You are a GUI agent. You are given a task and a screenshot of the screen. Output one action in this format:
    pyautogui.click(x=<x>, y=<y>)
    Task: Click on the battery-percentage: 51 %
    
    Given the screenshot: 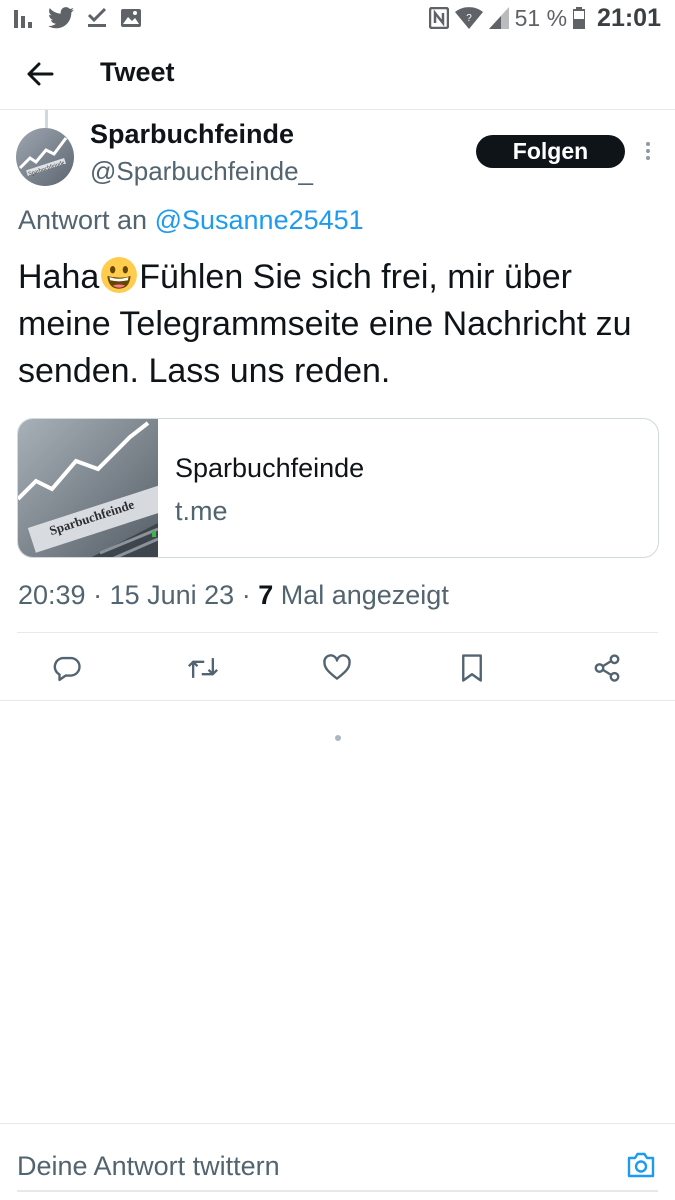 What is the action you would take?
    pyautogui.click(x=541, y=17)
    